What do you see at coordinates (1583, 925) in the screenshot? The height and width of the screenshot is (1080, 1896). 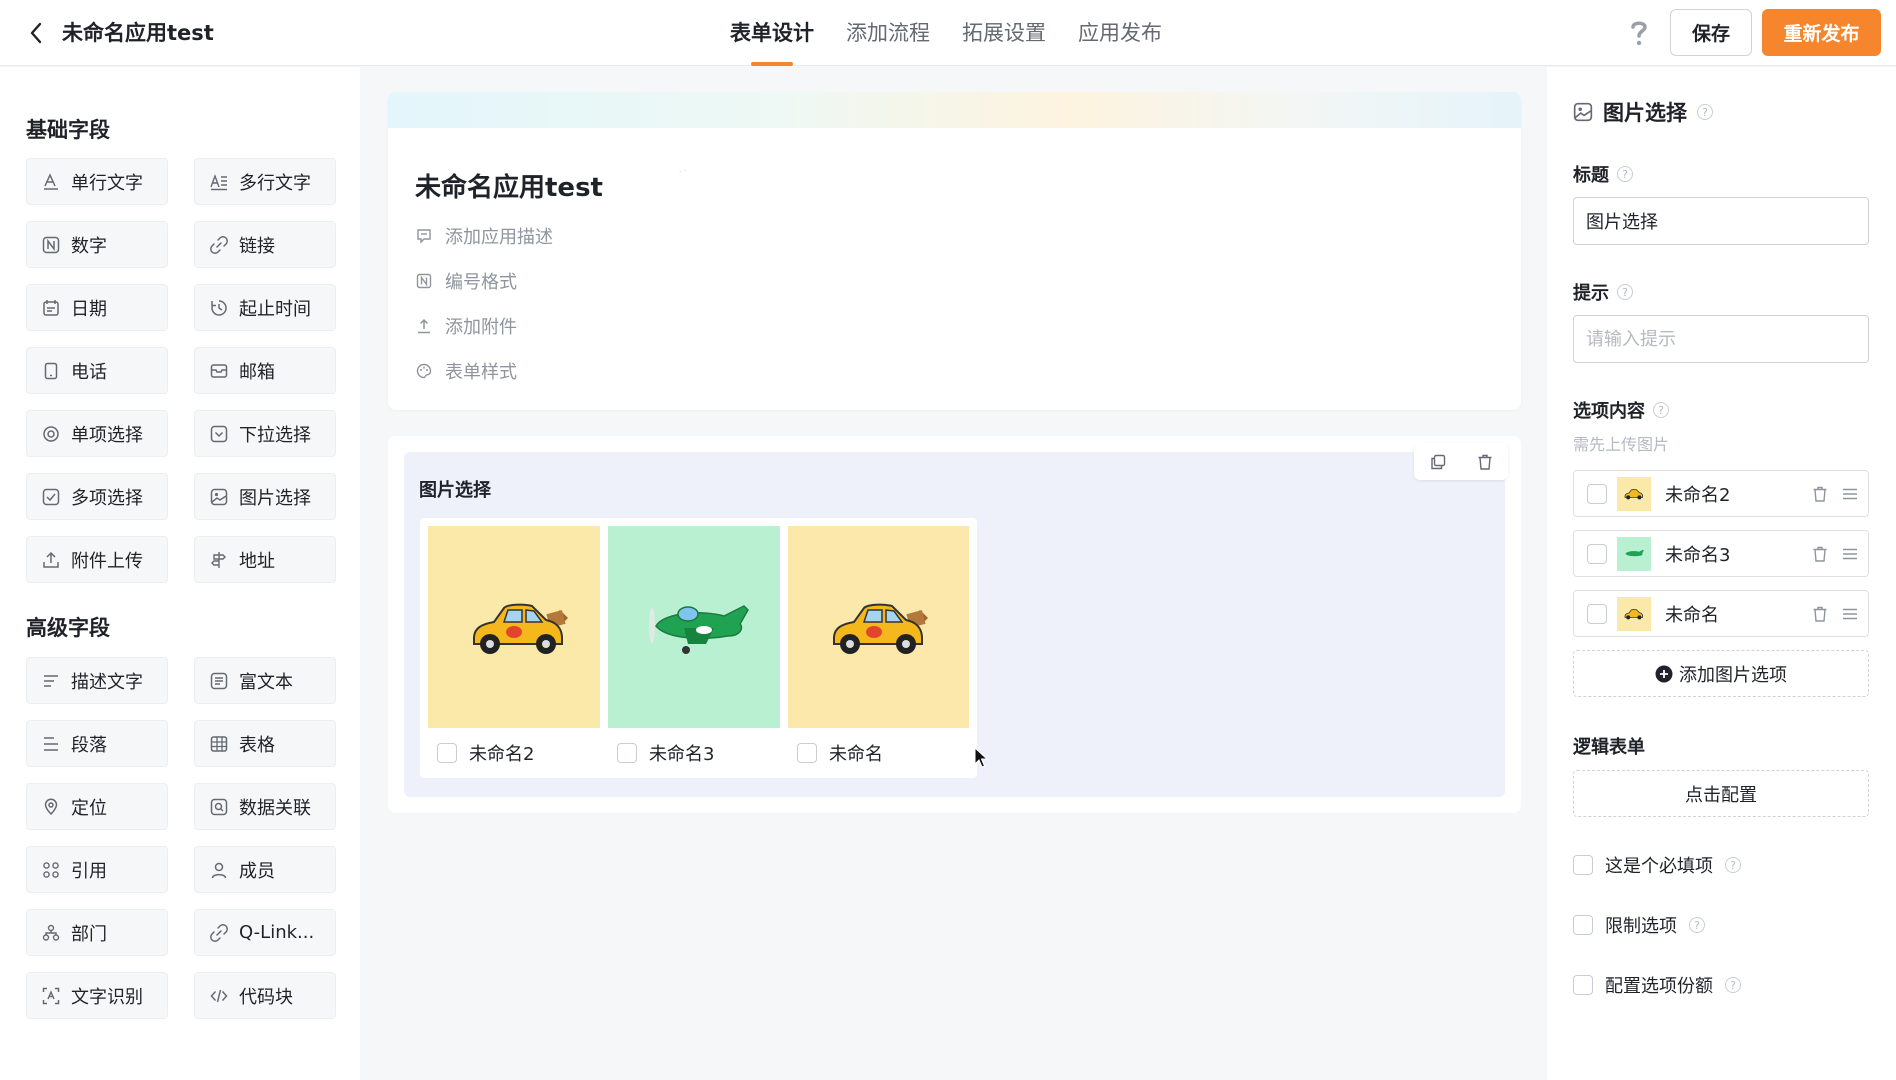 I see `limit-options-checkbox` at bounding box center [1583, 925].